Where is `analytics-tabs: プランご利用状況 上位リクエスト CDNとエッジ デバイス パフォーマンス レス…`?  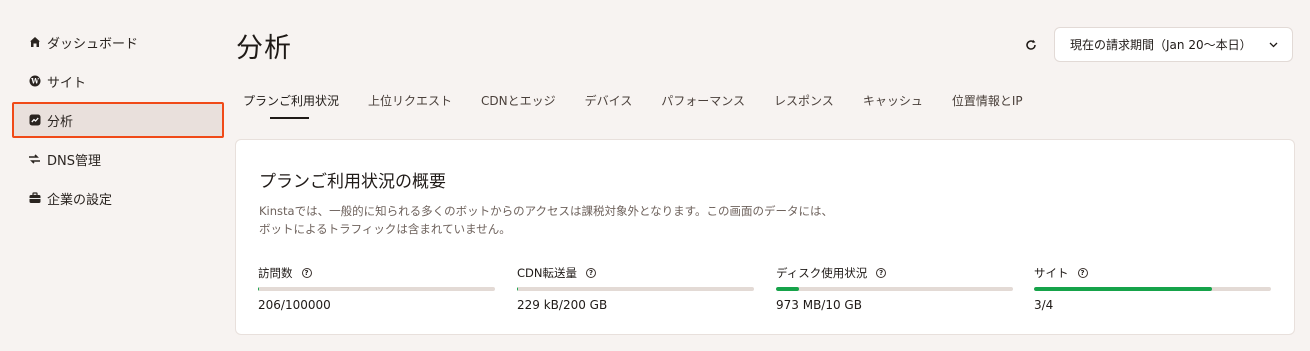
analytics-tabs: プランご利用状況 上位リクエスト CDNとエッジ デバイス パフォーマンス レス… is located at coordinates (644, 102).